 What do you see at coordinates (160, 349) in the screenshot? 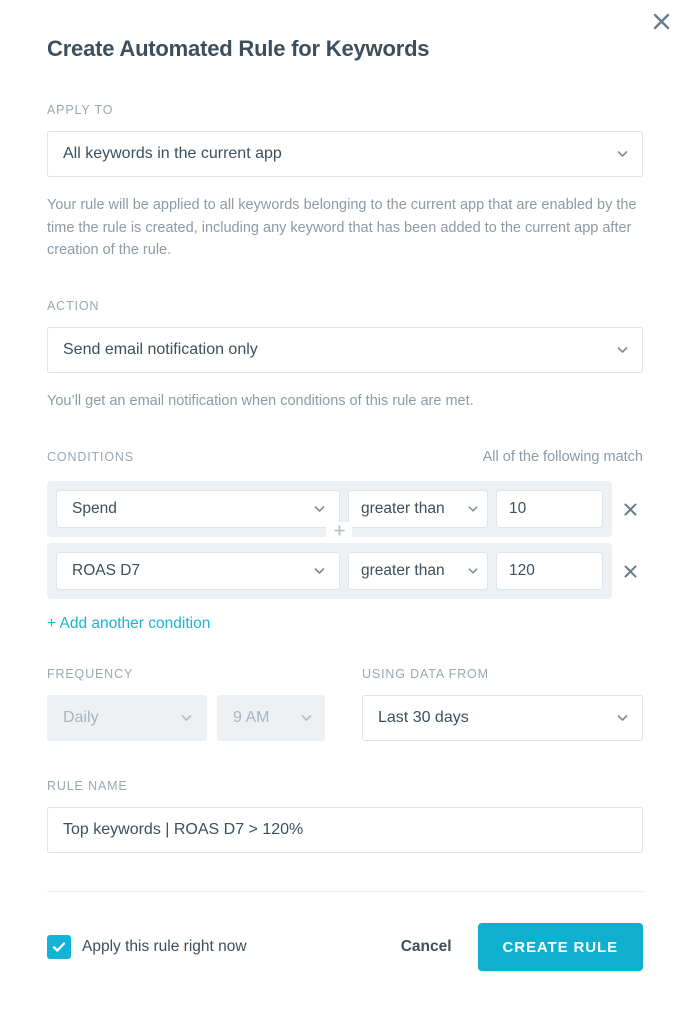
I see `action-value: Send email notification only` at bounding box center [160, 349].